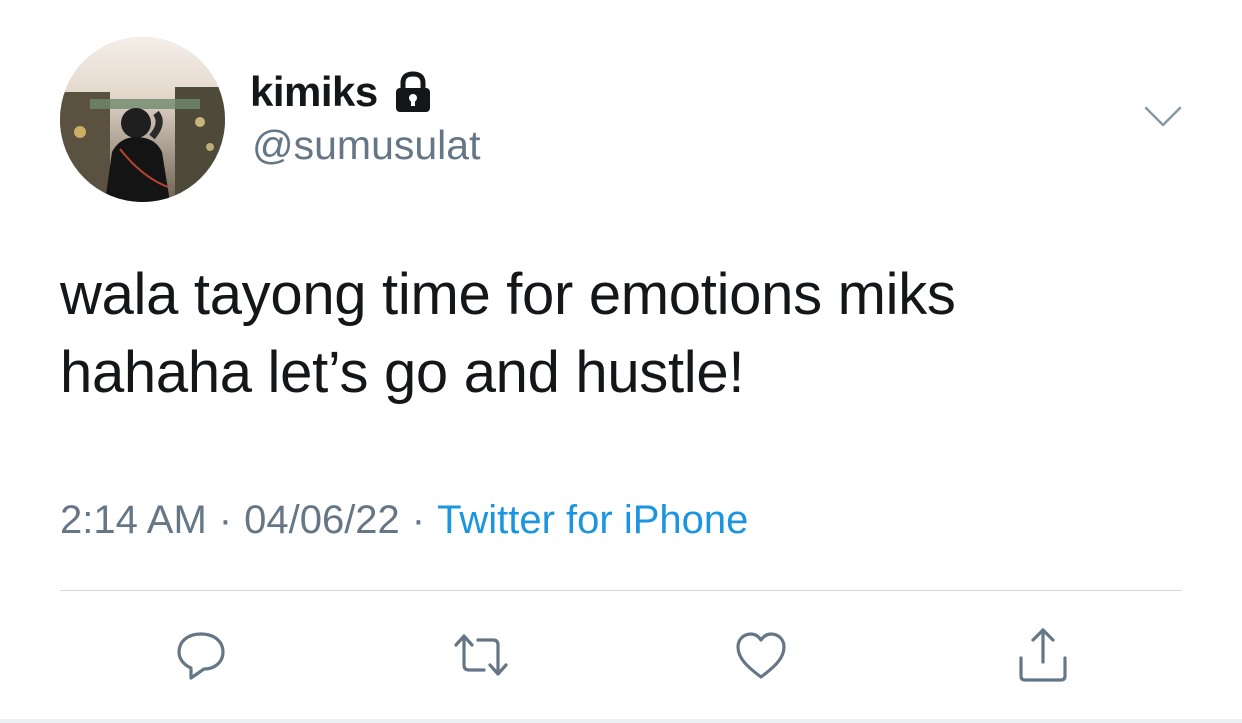 The height and width of the screenshot is (723, 1242). I want to click on tweet-source-link: Twitter for iPhone, so click(592, 520).